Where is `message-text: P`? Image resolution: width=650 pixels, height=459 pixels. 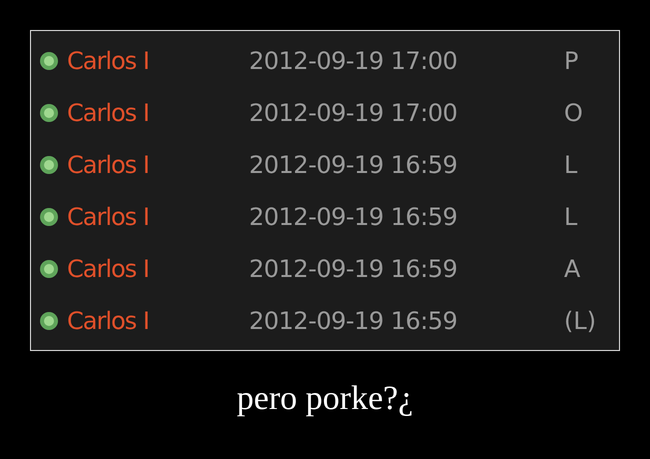
message-text: P is located at coordinates (571, 61).